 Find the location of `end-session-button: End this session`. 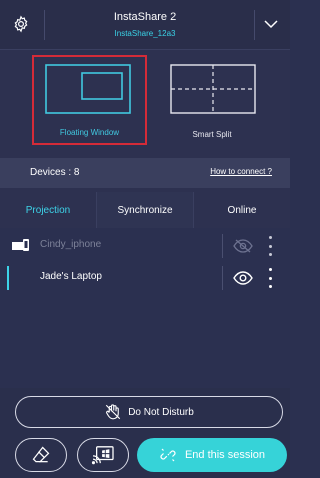

end-session-button: End this session is located at coordinates (212, 455).